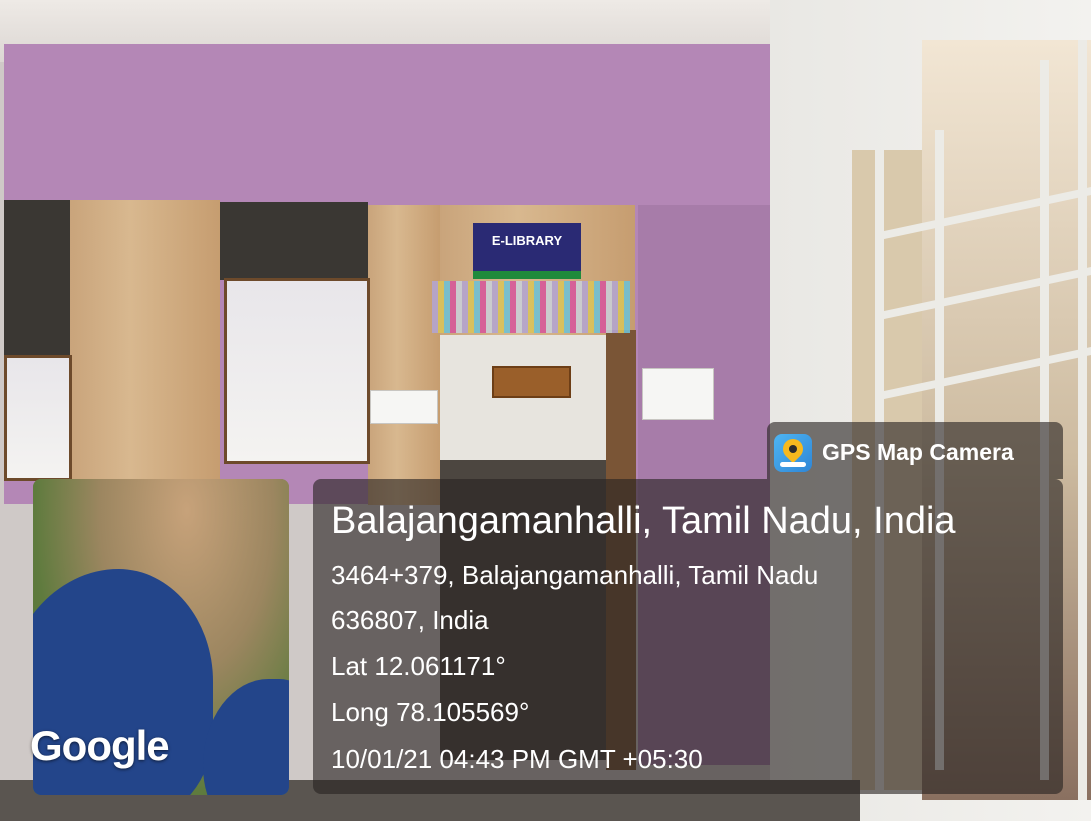 Image resolution: width=1091 pixels, height=821 pixels. I want to click on google-map-attribution: Google, so click(100, 745).